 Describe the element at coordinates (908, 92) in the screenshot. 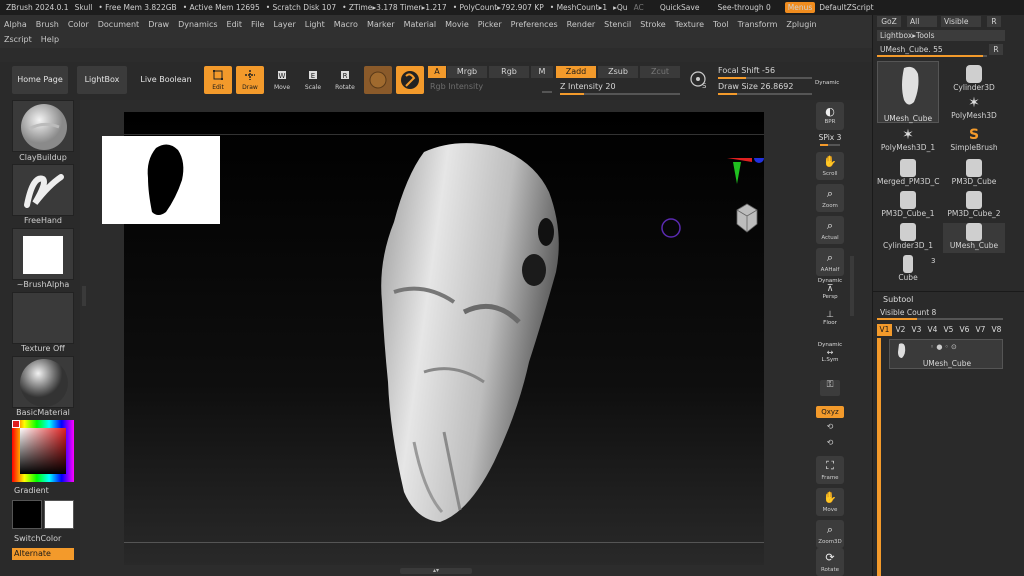

I see `tool-thumb-active: UMesh_Cube` at that location.